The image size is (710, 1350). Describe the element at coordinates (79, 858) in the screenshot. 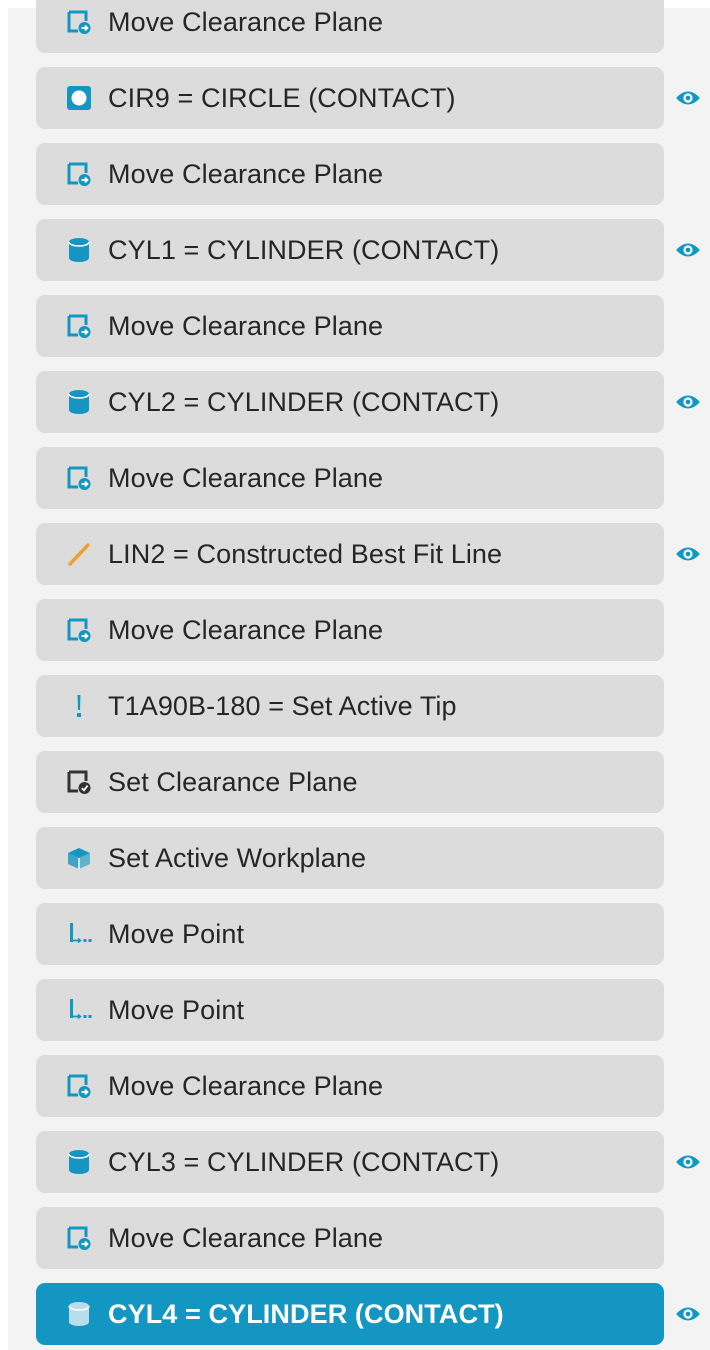

I see `workplane-icon` at that location.